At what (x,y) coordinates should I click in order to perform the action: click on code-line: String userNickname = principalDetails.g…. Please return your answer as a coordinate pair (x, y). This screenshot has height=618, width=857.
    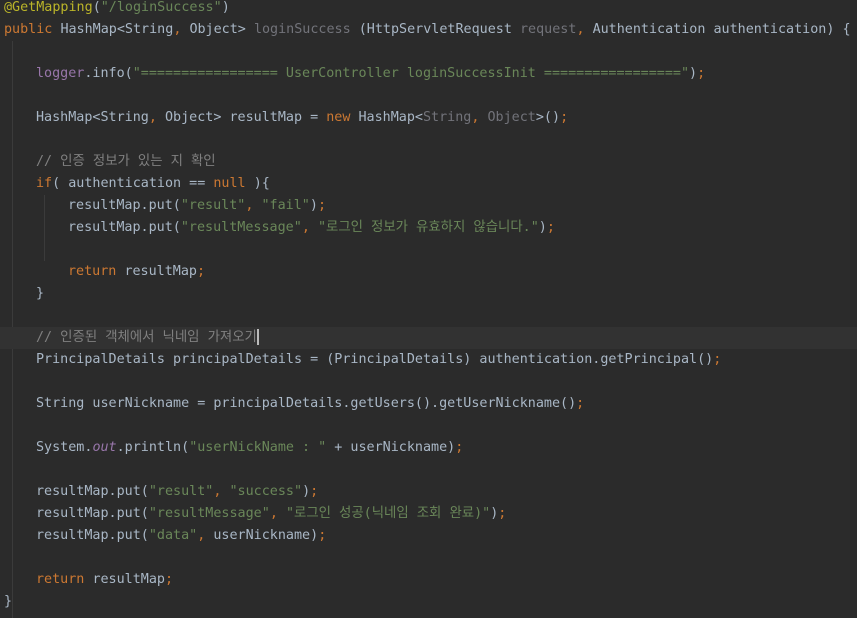
    Looking at the image, I should click on (428, 404).